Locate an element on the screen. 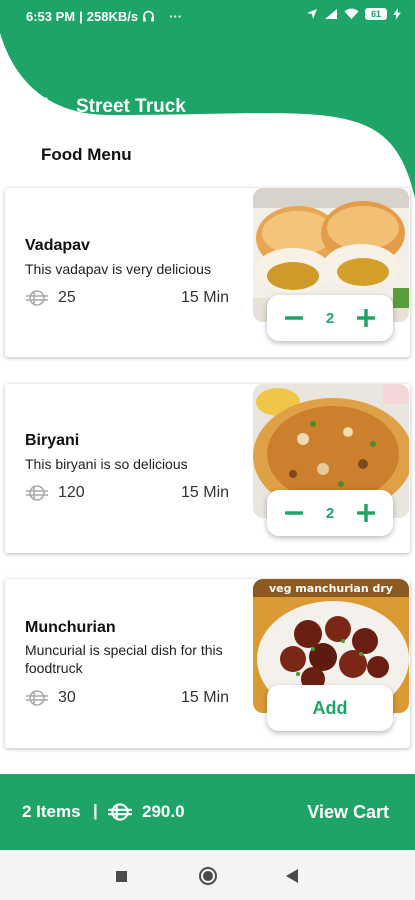 The image size is (415, 900). headset-icon is located at coordinates (148, 16).